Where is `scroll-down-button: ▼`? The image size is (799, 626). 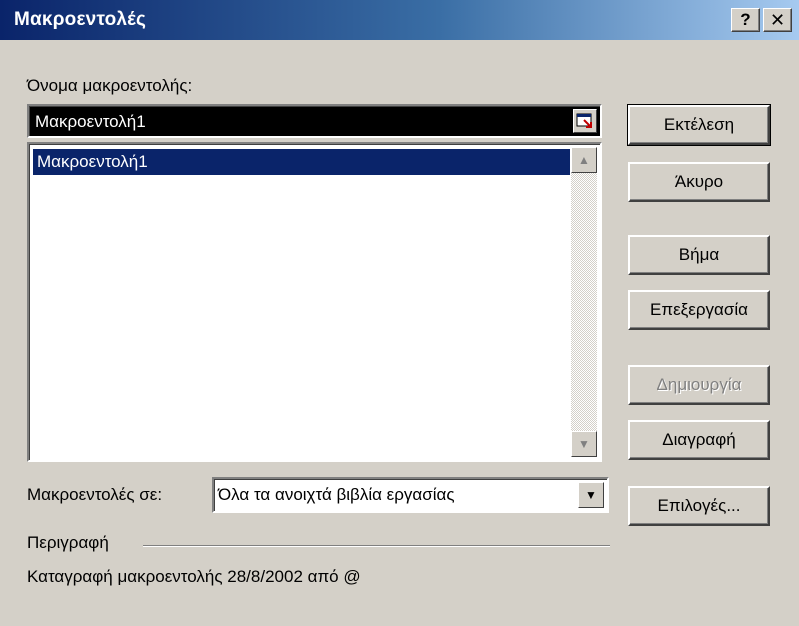
scroll-down-button: ▼ is located at coordinates (584, 444).